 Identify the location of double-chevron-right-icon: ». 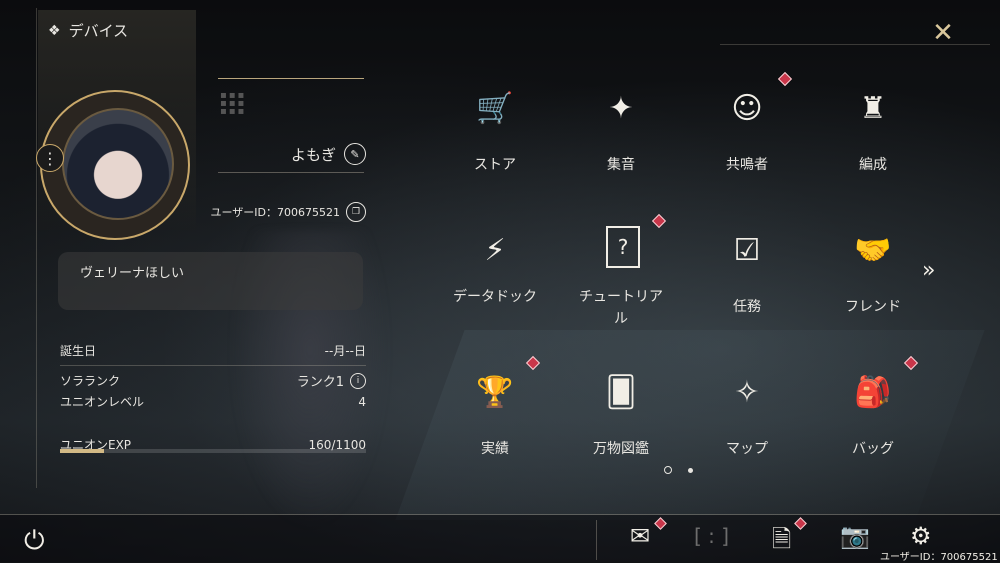
(929, 270).